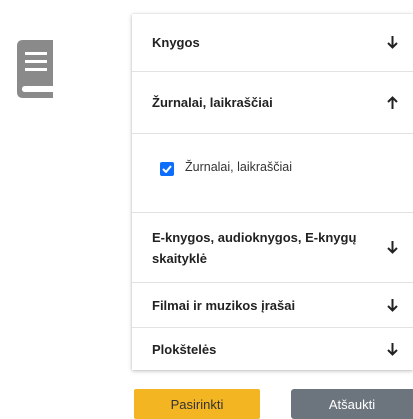  What do you see at coordinates (272, 349) in the screenshot?
I see `accordion-header-ploksteles: Plokštelės` at bounding box center [272, 349].